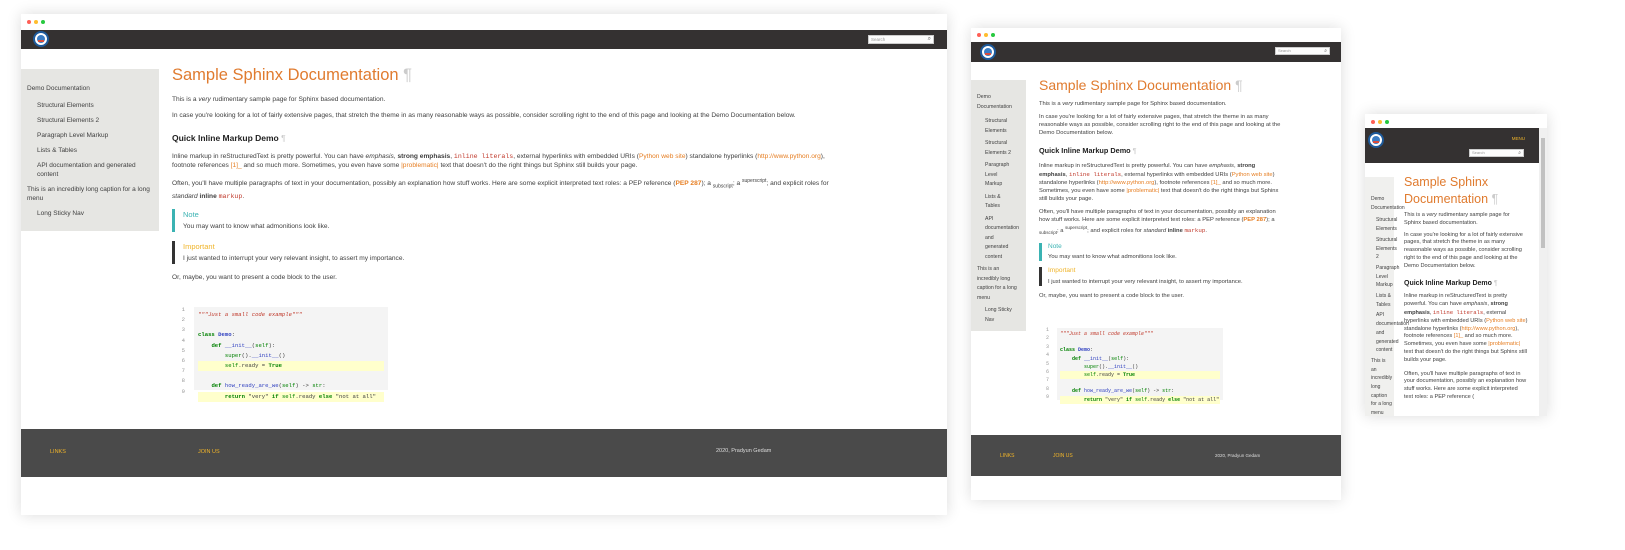 Image resolution: width=1625 pixels, height=550 pixels. What do you see at coordinates (1452, 145) in the screenshot?
I see `top-bar: MENU Search ⌕` at bounding box center [1452, 145].